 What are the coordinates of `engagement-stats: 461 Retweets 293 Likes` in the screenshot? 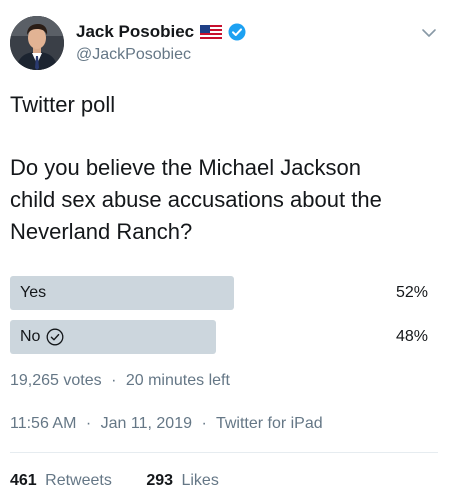 It's located at (114, 481).